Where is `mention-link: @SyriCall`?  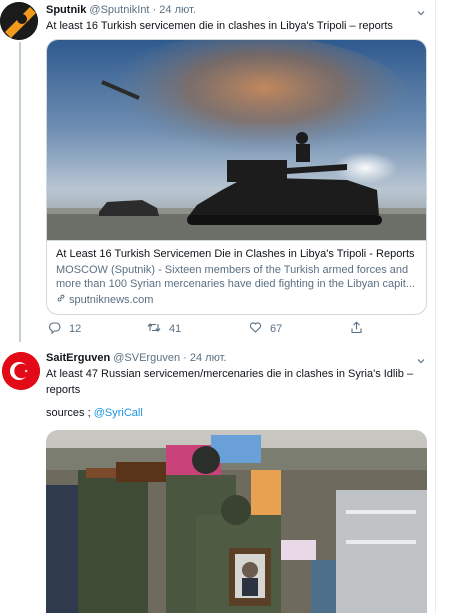 mention-link: @SyriCall is located at coordinates (118, 413).